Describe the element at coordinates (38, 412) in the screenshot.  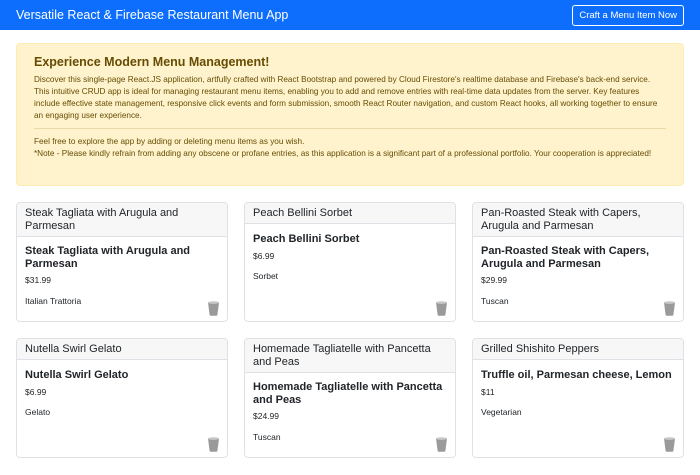
I see `card-category: Gelato` at that location.